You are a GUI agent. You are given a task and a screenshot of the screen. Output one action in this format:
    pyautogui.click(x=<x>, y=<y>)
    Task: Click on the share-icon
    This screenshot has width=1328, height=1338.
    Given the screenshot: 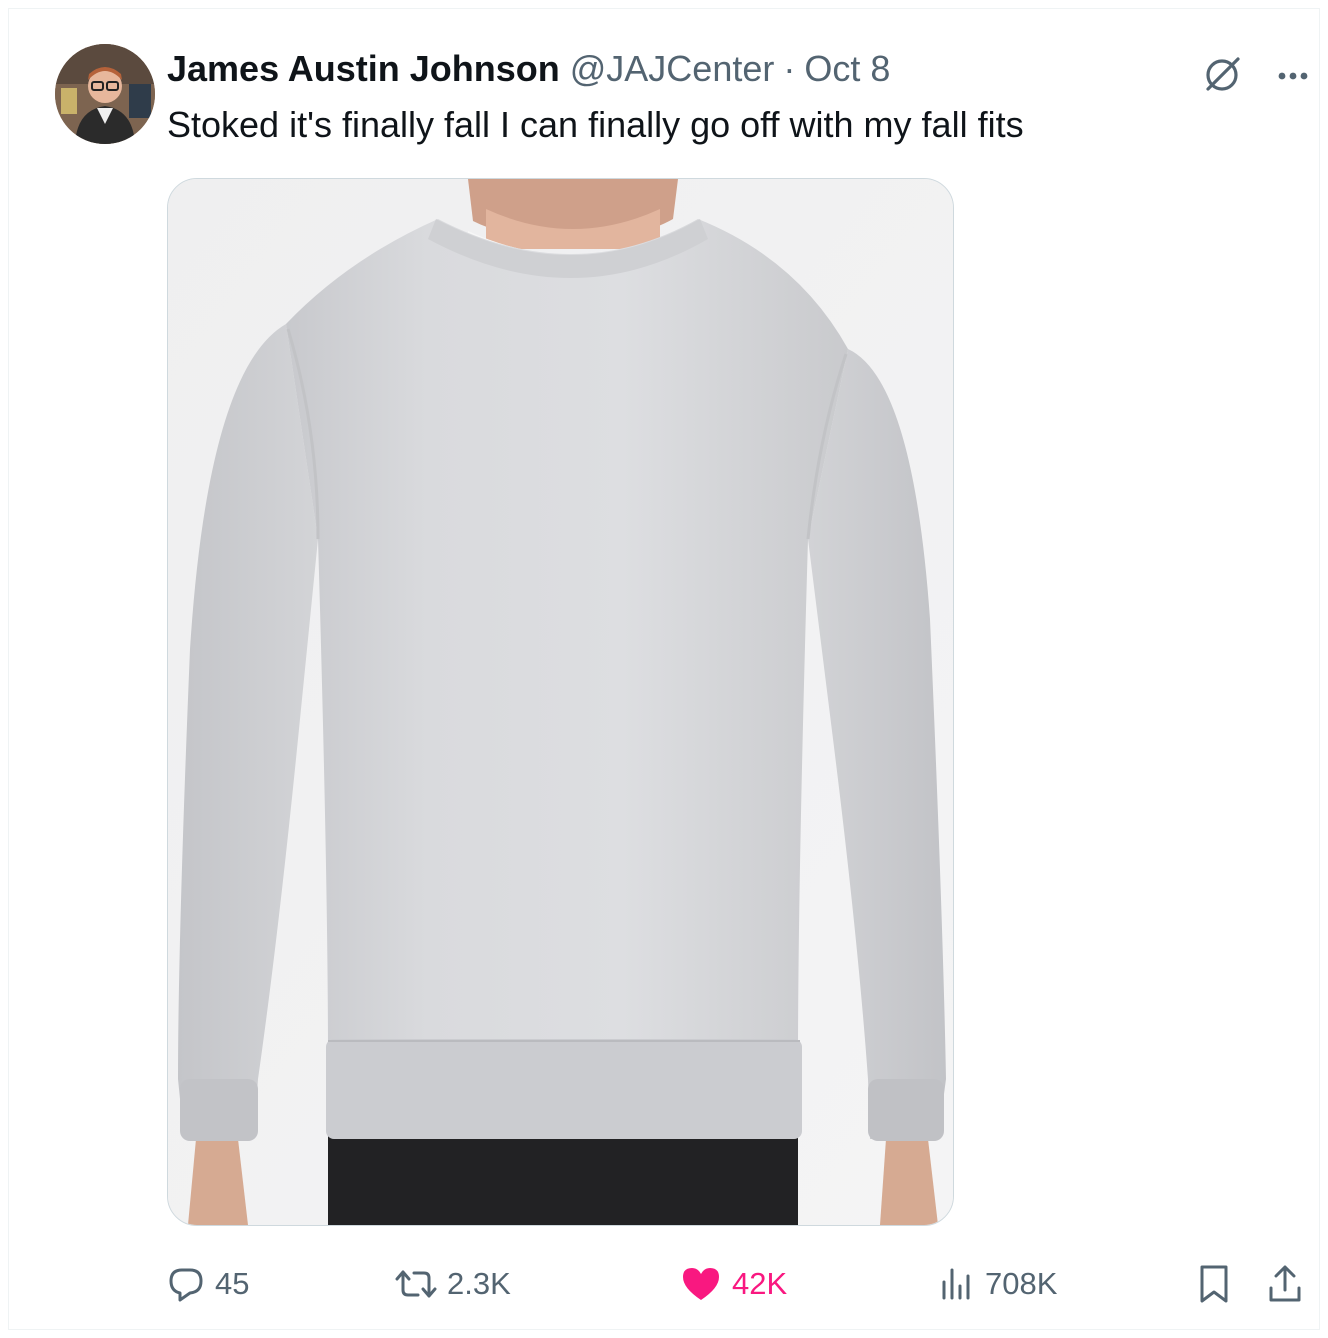 What is the action you would take?
    pyautogui.click(x=1285, y=1283)
    